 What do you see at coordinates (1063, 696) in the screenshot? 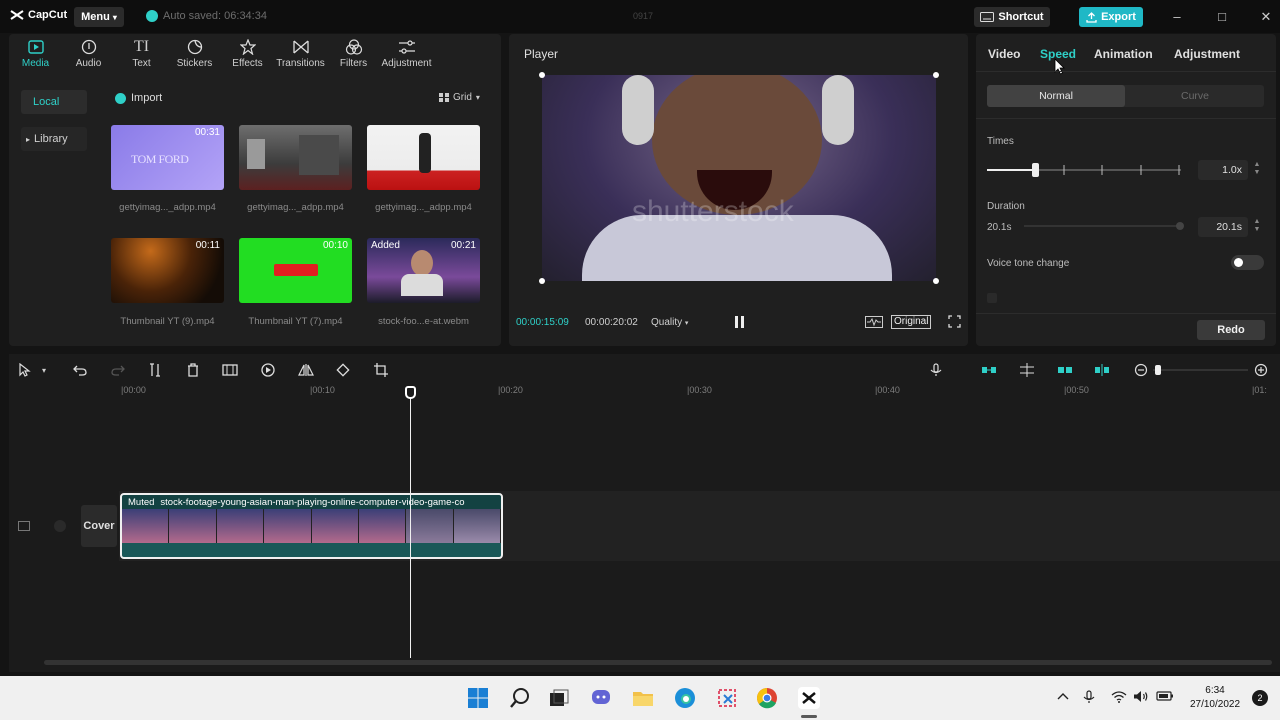
I see `chevron-up-icon` at bounding box center [1063, 696].